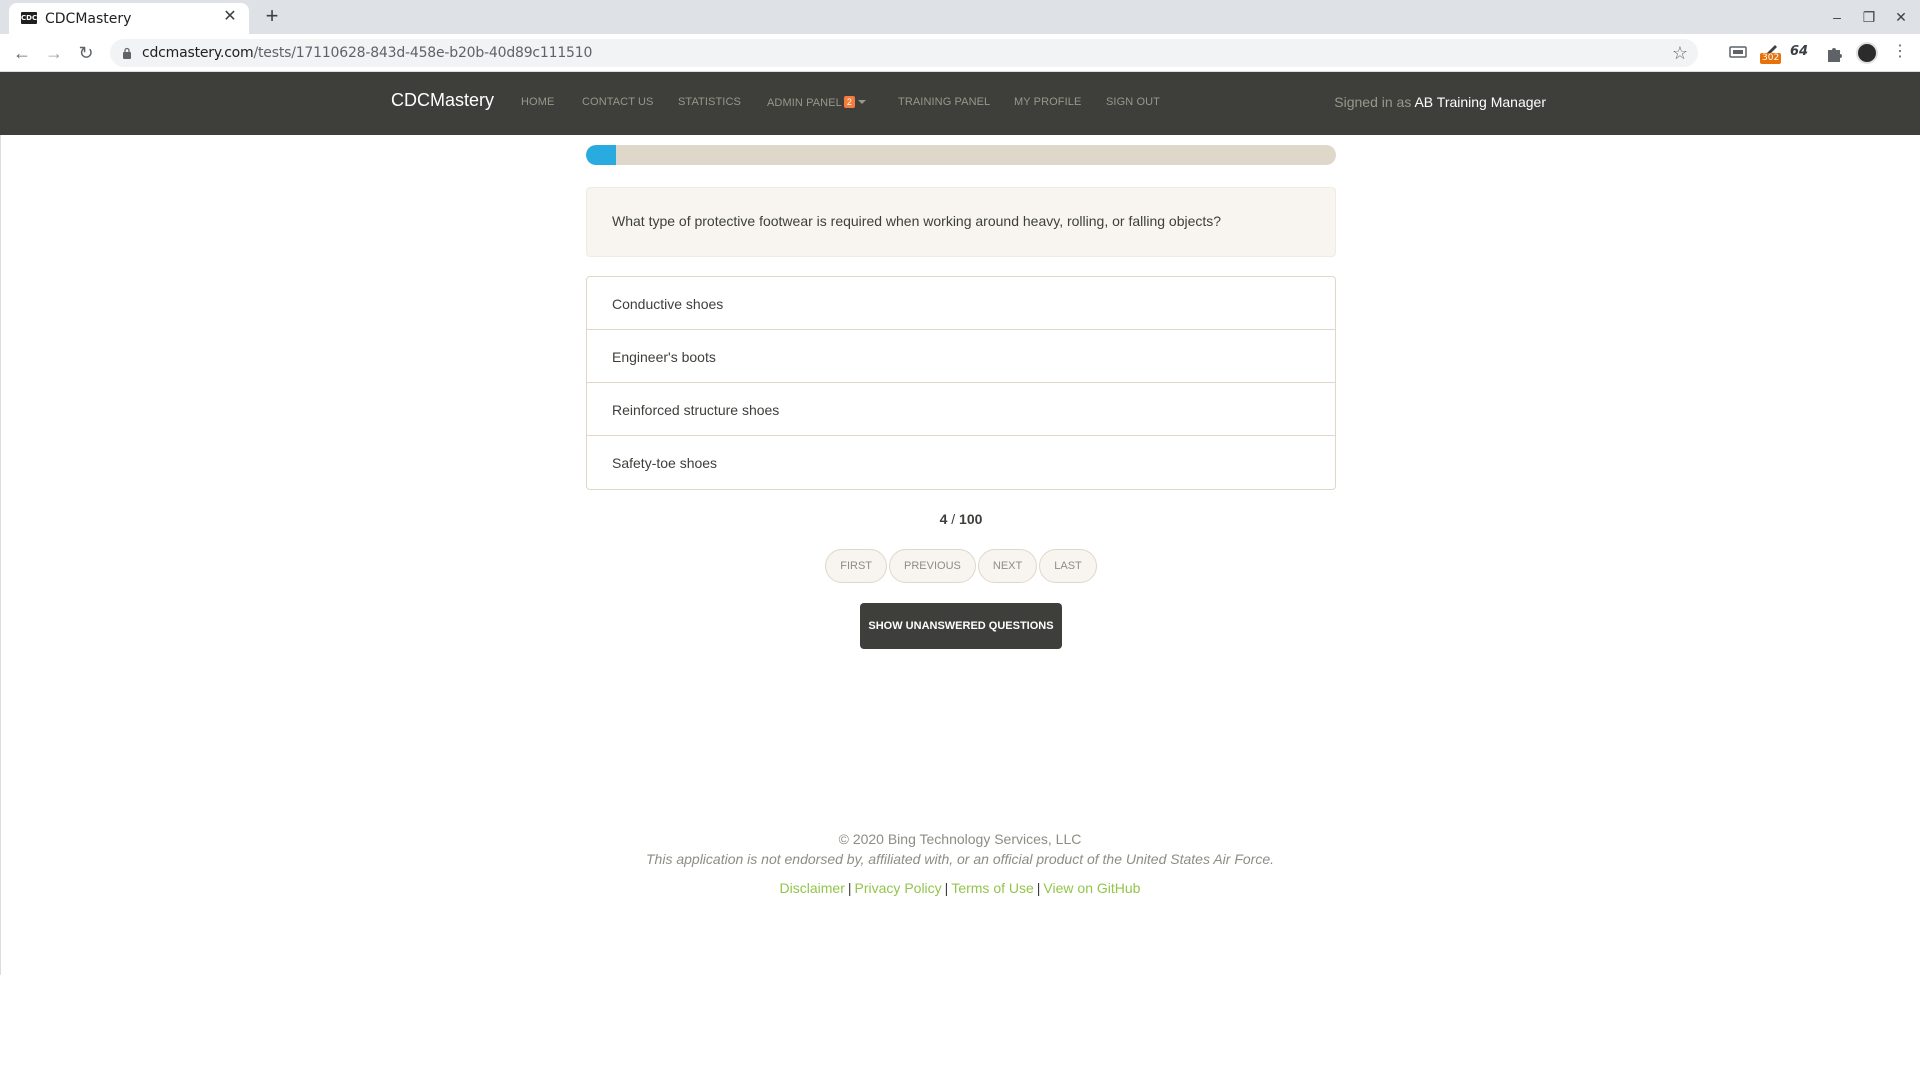 The width and height of the screenshot is (1920, 1079). Describe the element at coordinates (86, 53) in the screenshot. I see `reload-icon: ↻` at that location.